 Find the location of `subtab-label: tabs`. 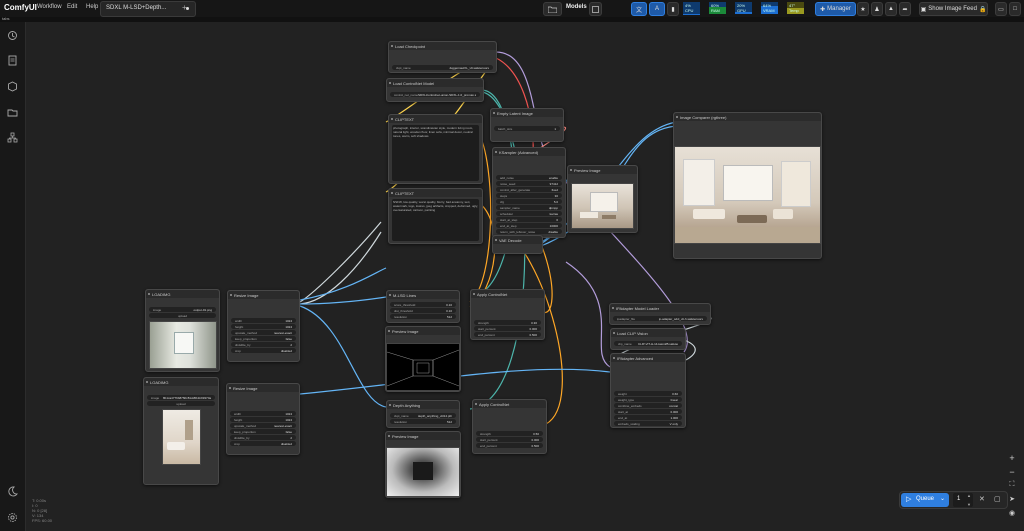

subtab-label: tabs is located at coordinates (6, 18).